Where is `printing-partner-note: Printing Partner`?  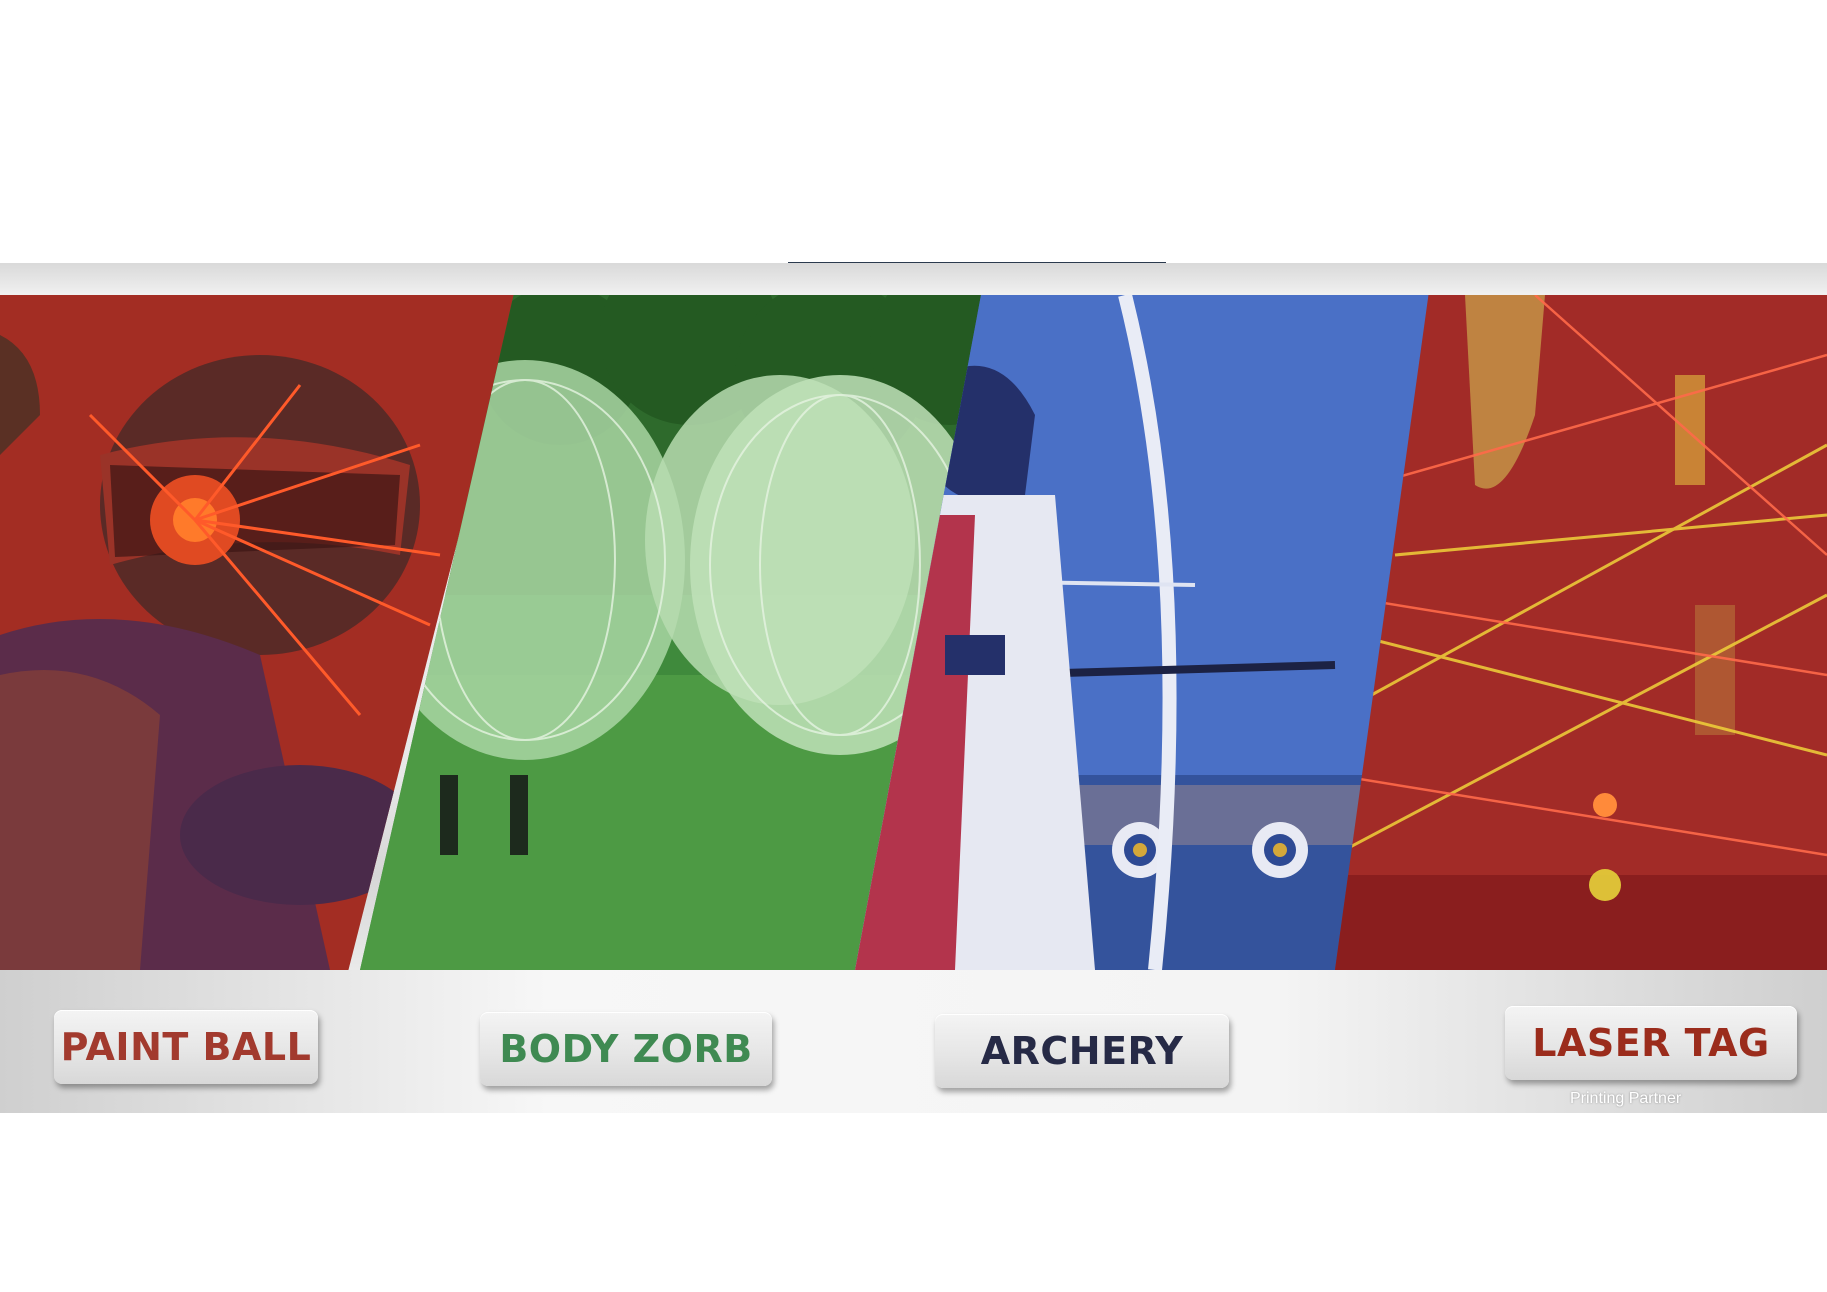 printing-partner-note: Printing Partner is located at coordinates (1626, 1098).